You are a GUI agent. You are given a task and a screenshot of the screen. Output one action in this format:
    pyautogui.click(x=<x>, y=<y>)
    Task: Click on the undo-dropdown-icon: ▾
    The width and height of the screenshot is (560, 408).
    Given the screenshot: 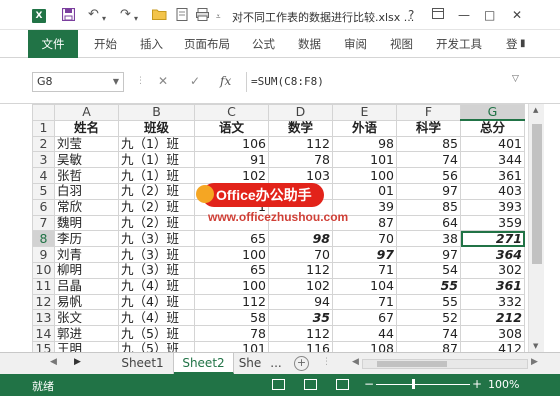 What is the action you would take?
    pyautogui.click(x=104, y=19)
    